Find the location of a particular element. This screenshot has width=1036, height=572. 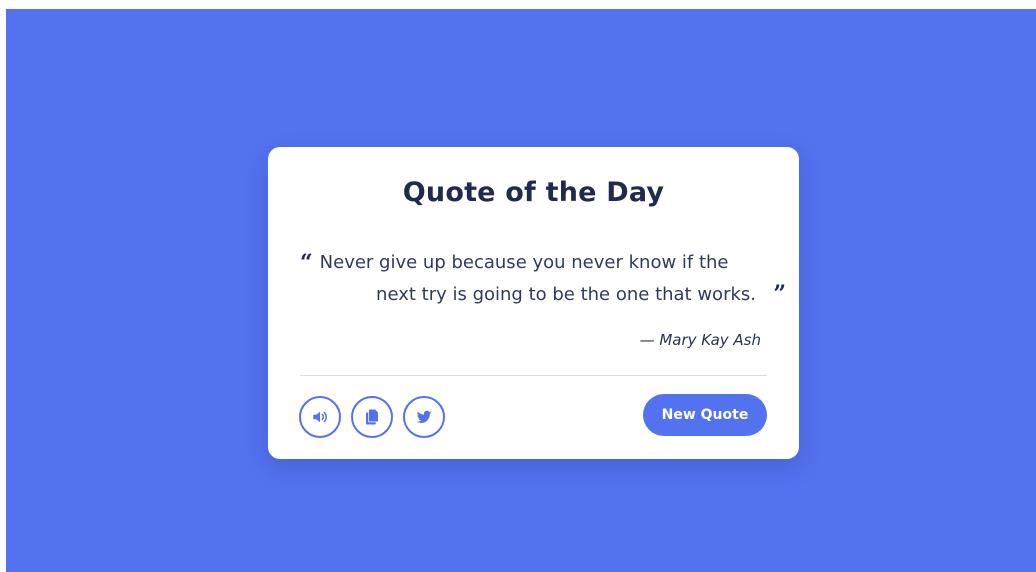

new-quote-button: New Quote is located at coordinates (705, 415).